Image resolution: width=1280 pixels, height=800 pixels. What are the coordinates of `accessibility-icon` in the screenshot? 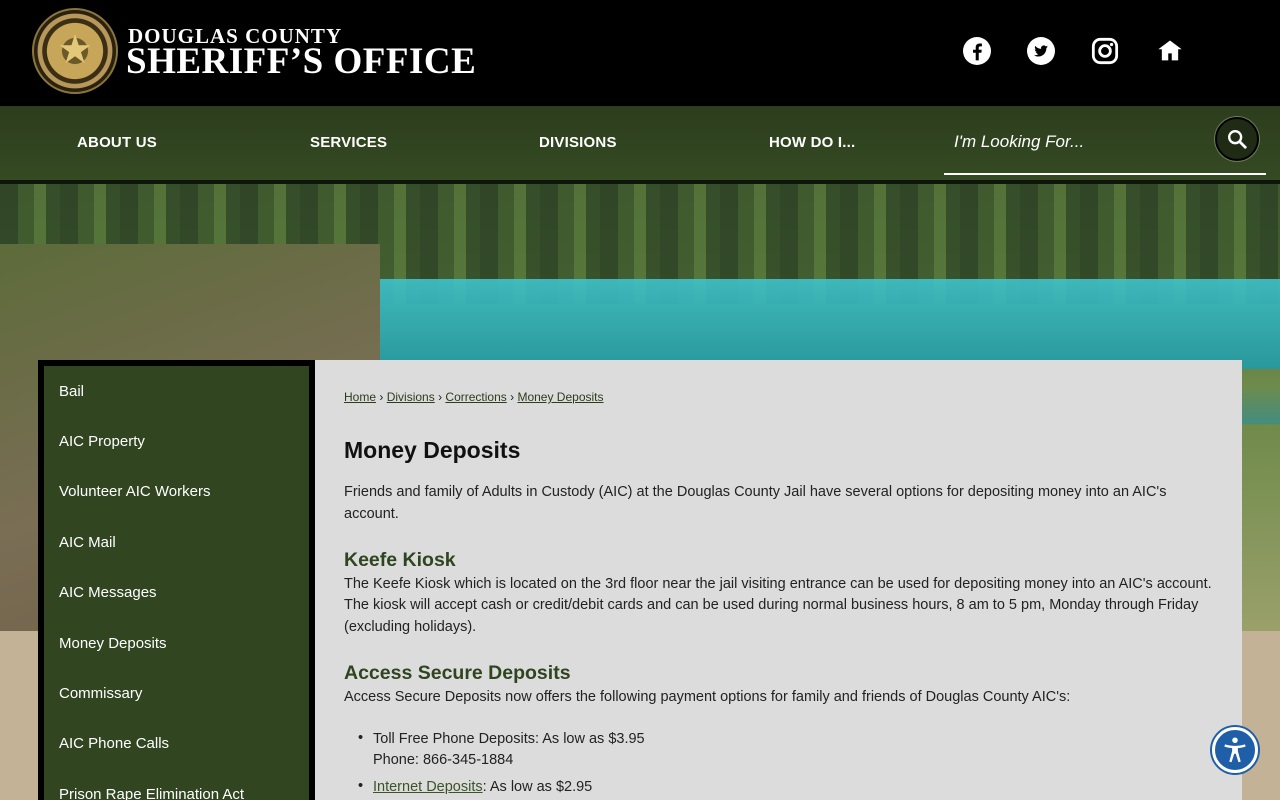 It's located at (1235, 750).